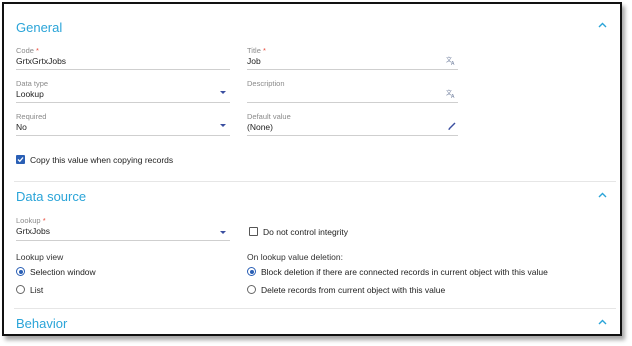 This screenshot has width=632, height=346. I want to click on data-type-select: Lookup, so click(30, 94).